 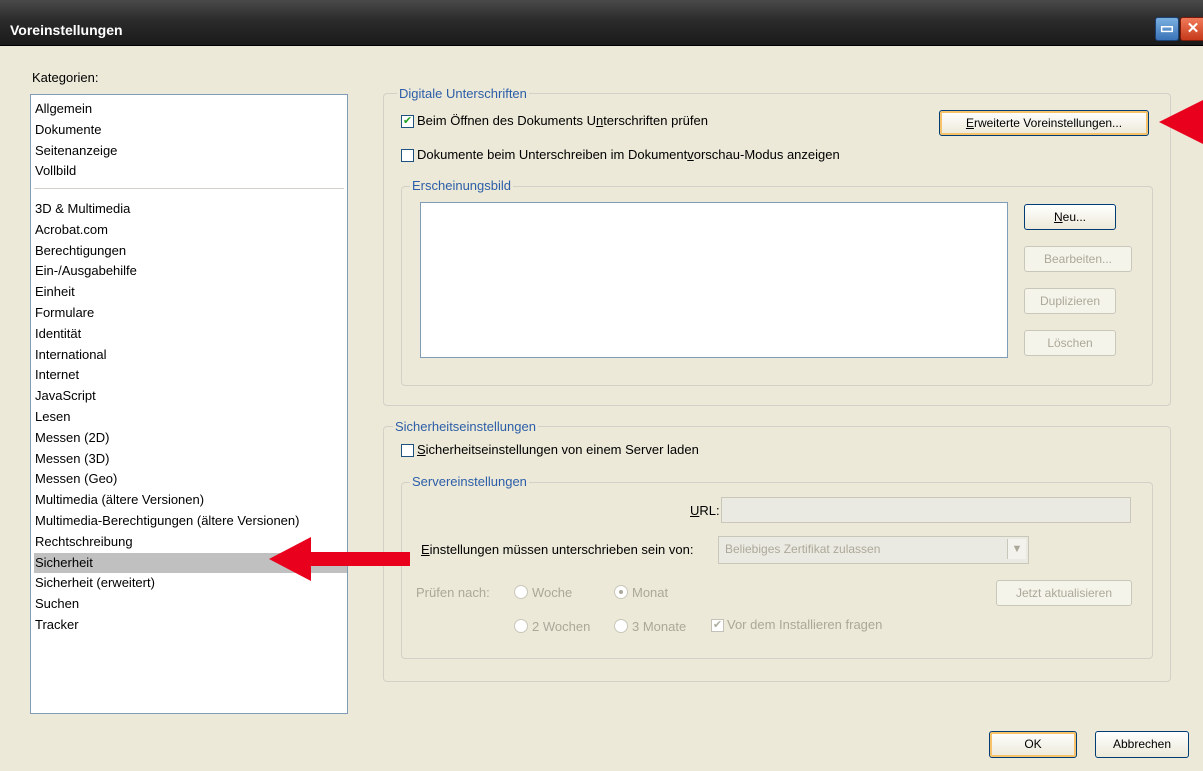 What do you see at coordinates (190, 292) in the screenshot?
I see `category-item: Einheit` at bounding box center [190, 292].